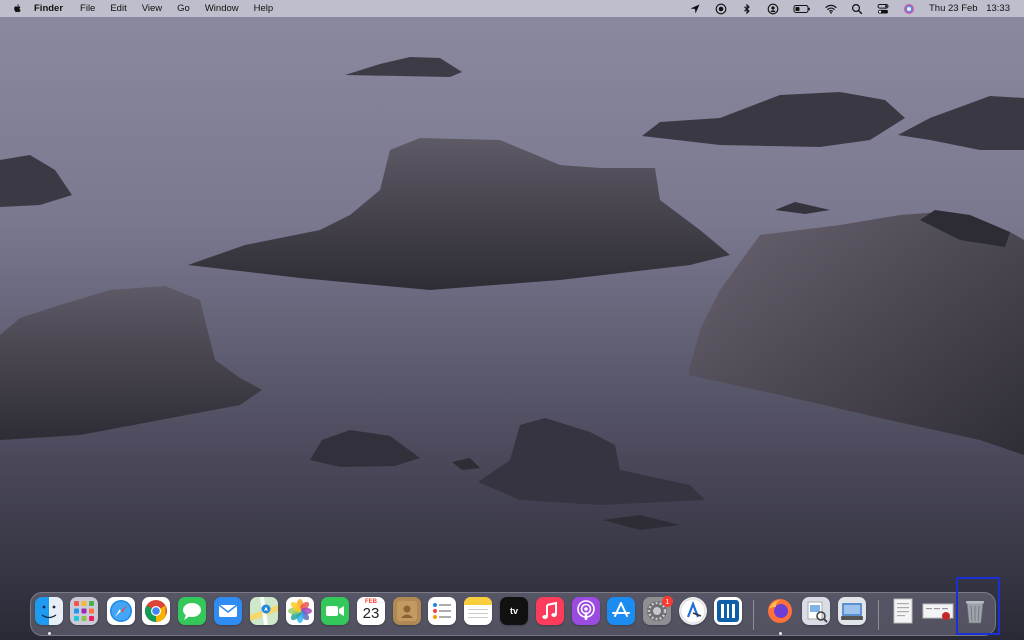 This screenshot has width=1024, height=640. I want to click on calendar-icon: FEB 23, so click(371, 611).